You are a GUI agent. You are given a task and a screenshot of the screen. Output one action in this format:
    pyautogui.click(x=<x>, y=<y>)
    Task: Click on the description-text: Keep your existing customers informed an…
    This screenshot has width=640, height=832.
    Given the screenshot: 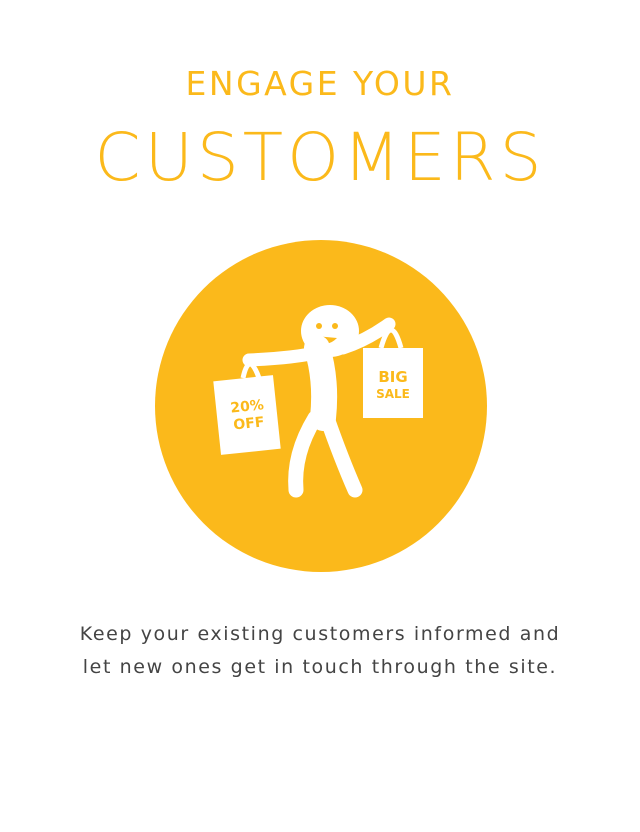 What is the action you would take?
    pyautogui.click(x=320, y=651)
    